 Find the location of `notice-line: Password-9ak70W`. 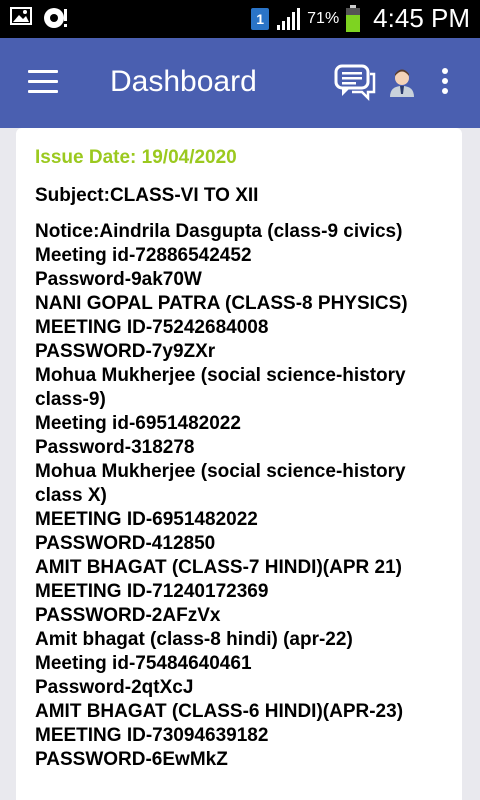

notice-line: Password-9ak70W is located at coordinates (118, 279).